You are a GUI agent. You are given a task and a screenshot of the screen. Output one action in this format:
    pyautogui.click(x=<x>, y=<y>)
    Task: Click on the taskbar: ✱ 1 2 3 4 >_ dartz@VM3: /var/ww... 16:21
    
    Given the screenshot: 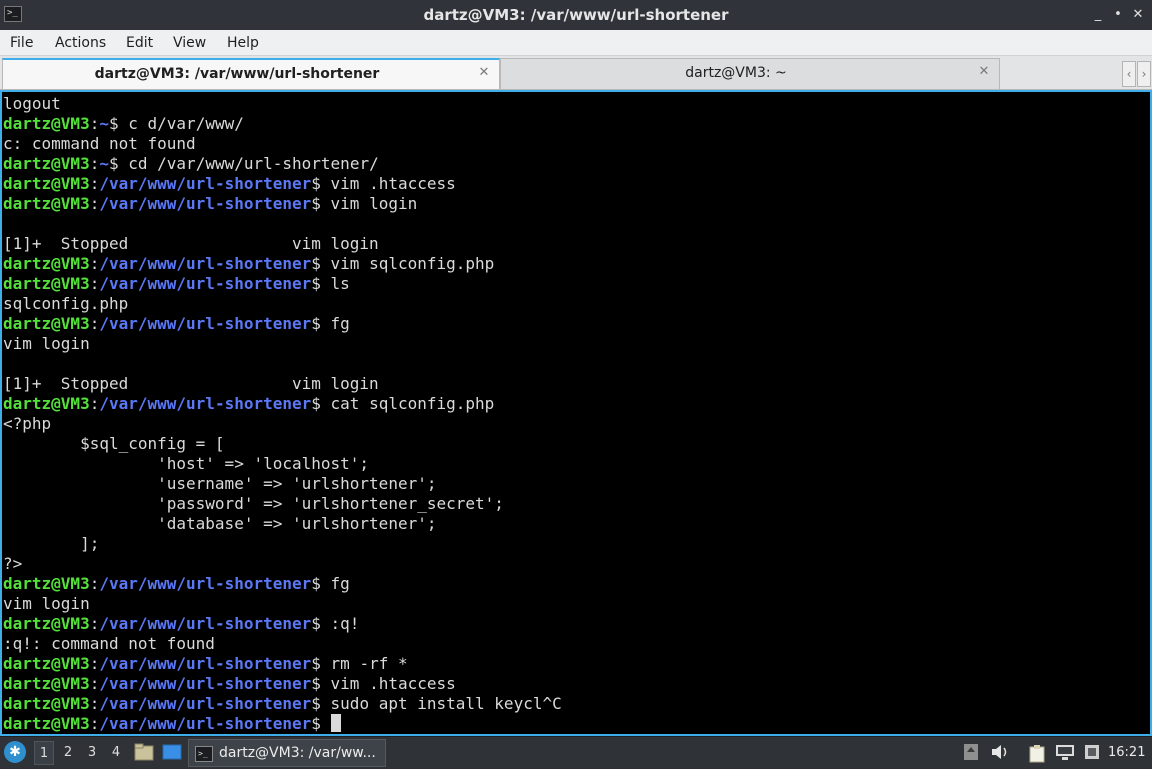 What is the action you would take?
    pyautogui.click(x=576, y=752)
    